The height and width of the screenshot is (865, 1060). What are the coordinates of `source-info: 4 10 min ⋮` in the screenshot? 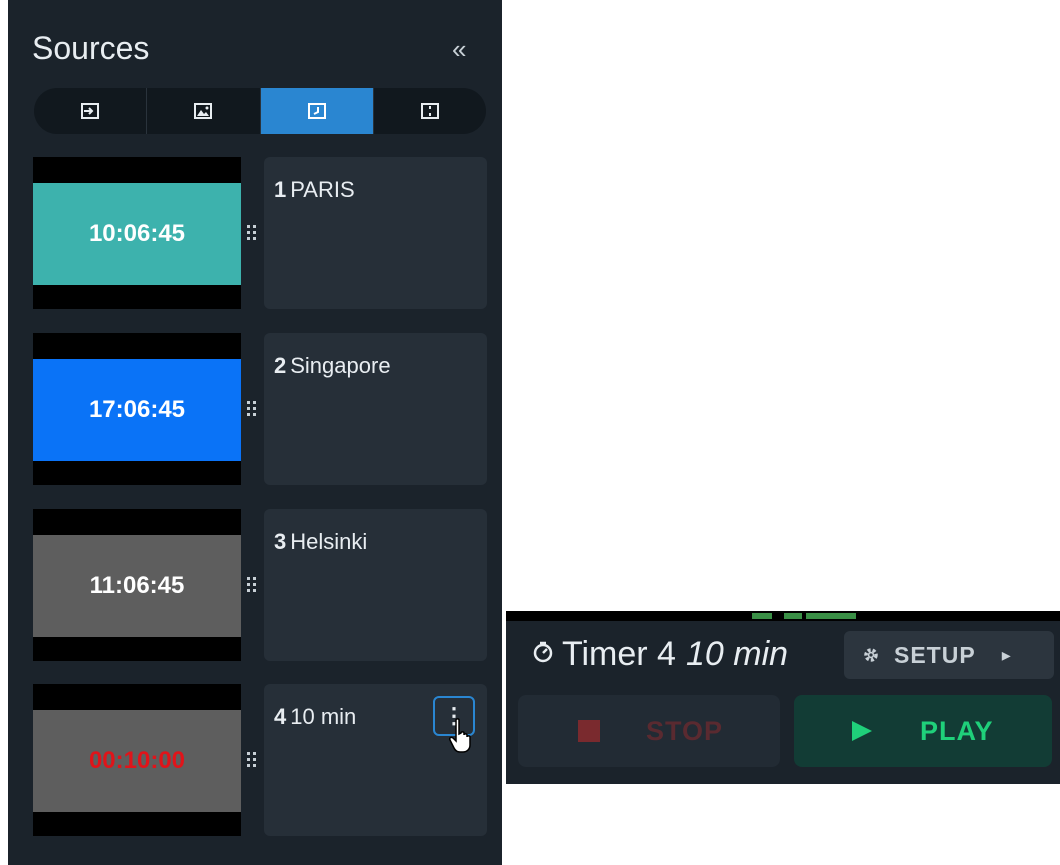 It's located at (375, 760).